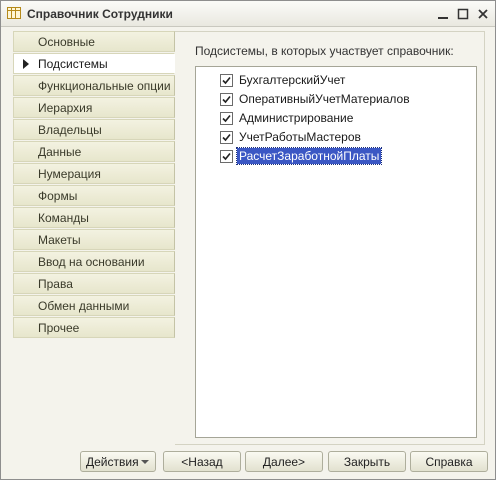 The width and height of the screenshot is (496, 480). Describe the element at coordinates (65, 107) in the screenshot. I see `nav-item-label: Иерархия` at that location.